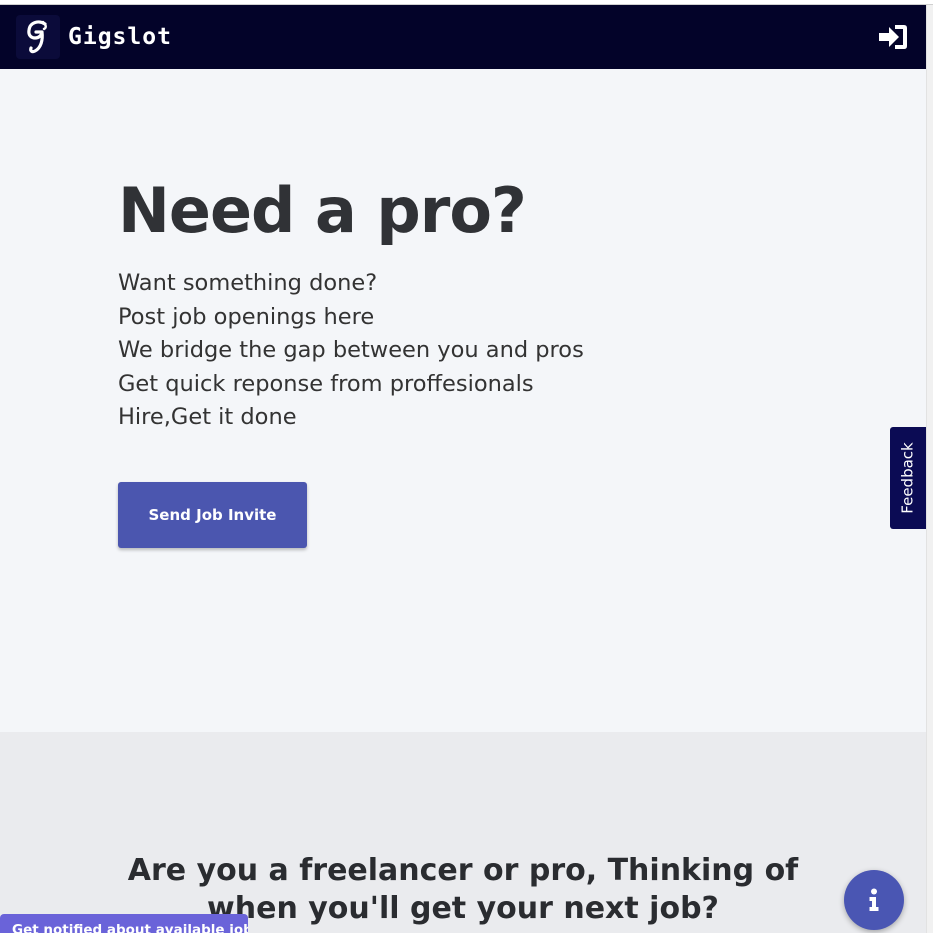 The image size is (933, 933). Describe the element at coordinates (929, 469) in the screenshot. I see `scrollbar` at that location.